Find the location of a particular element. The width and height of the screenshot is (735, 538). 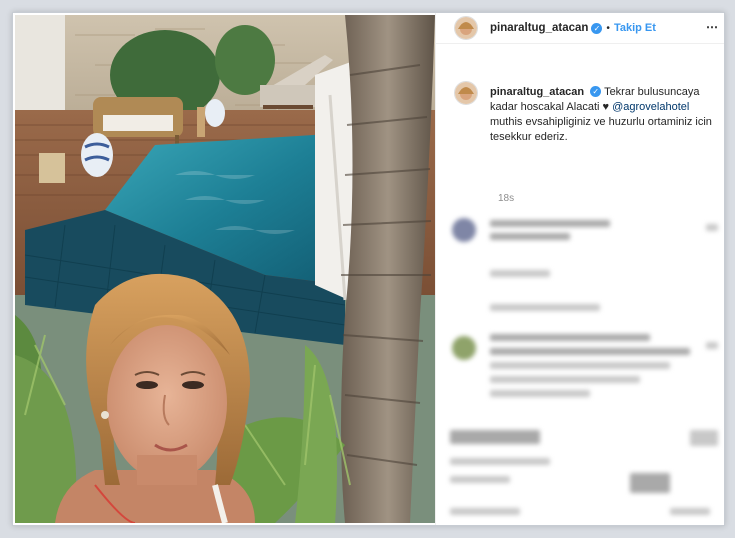

post-header: pinaraltug_atacan ✓ • Takip Et ⋯ is located at coordinates (580, 28).